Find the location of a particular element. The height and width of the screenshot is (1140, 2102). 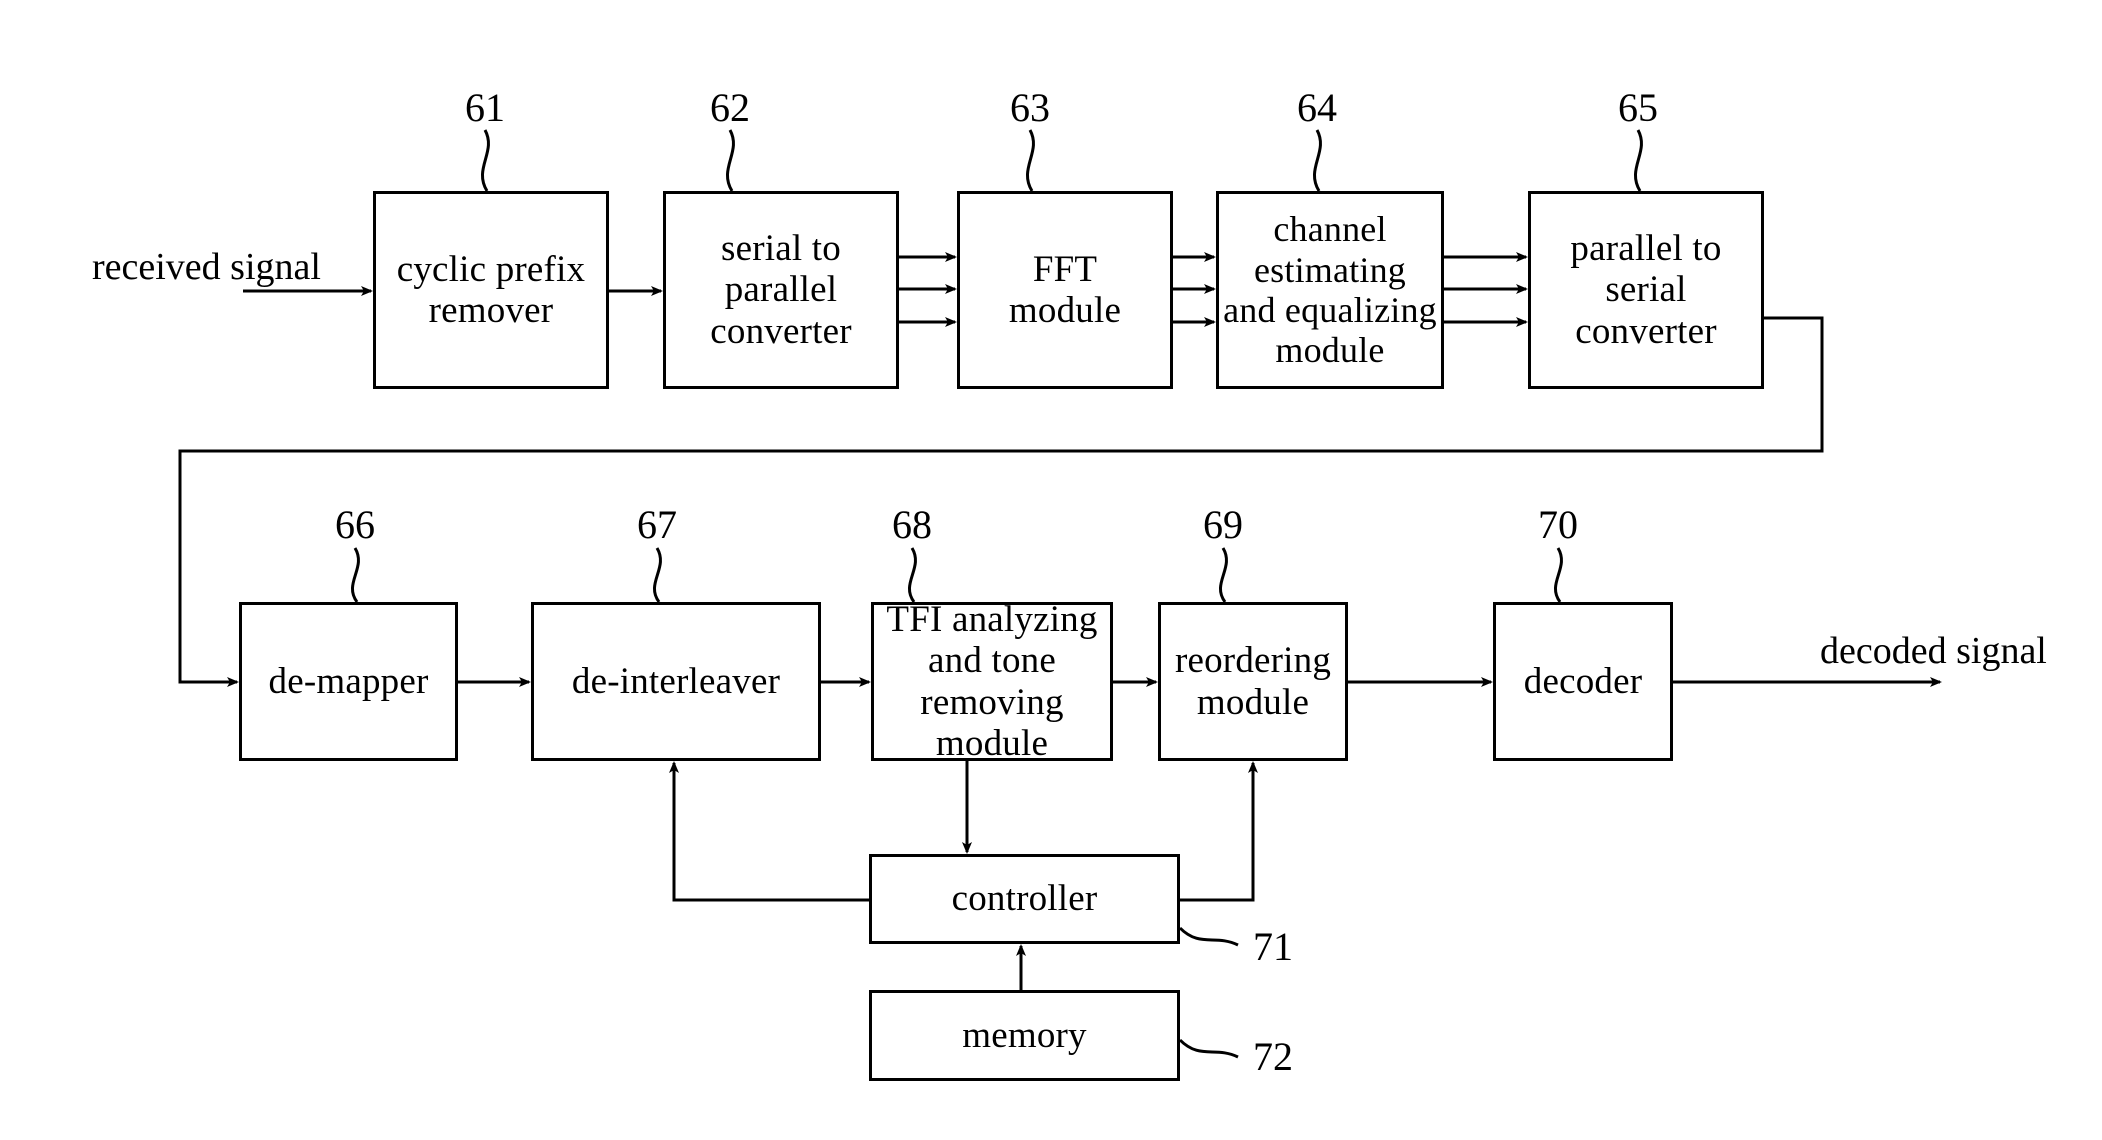

input-signal-label: received signal is located at coordinates (206, 267).